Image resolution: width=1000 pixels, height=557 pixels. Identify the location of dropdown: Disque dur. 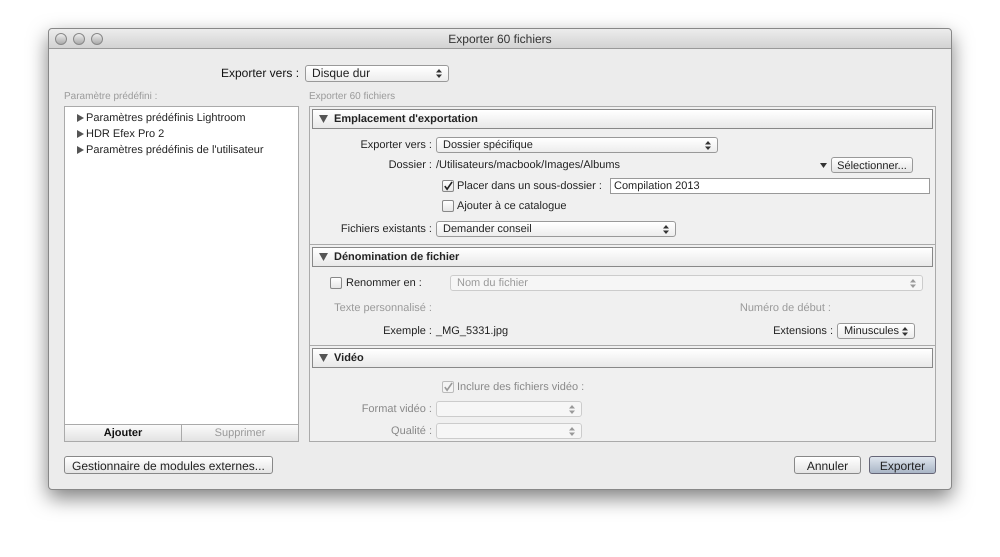
(377, 73).